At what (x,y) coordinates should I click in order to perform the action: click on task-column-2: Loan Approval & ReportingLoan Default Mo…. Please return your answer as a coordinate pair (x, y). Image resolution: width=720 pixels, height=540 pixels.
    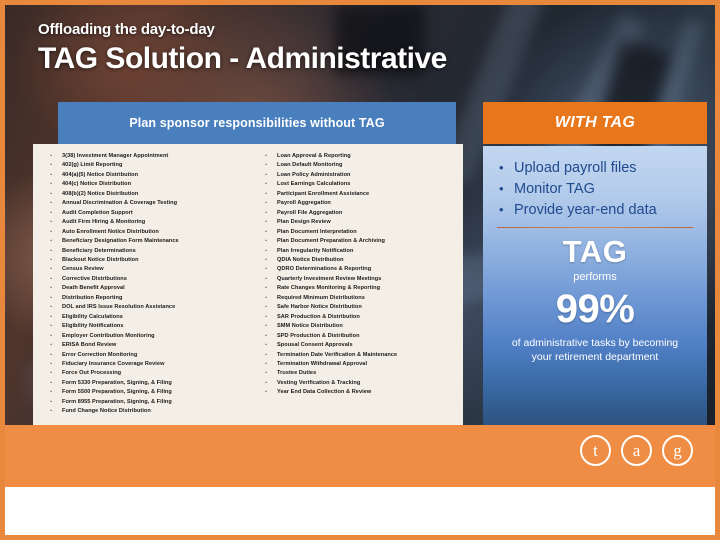
    Looking at the image, I should click on (355, 286).